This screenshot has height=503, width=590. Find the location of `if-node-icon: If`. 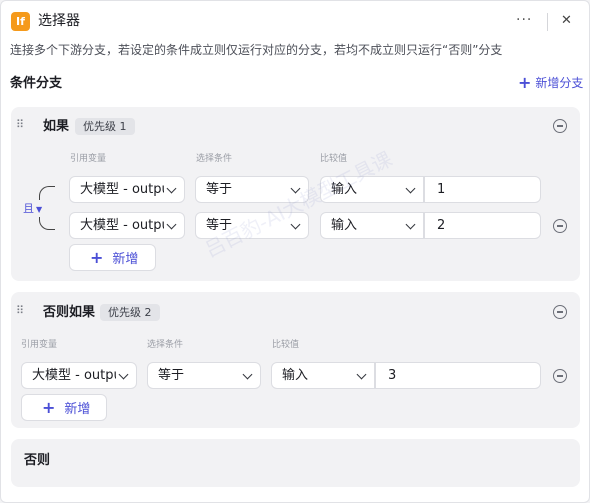

if-node-icon: If is located at coordinates (20, 21).